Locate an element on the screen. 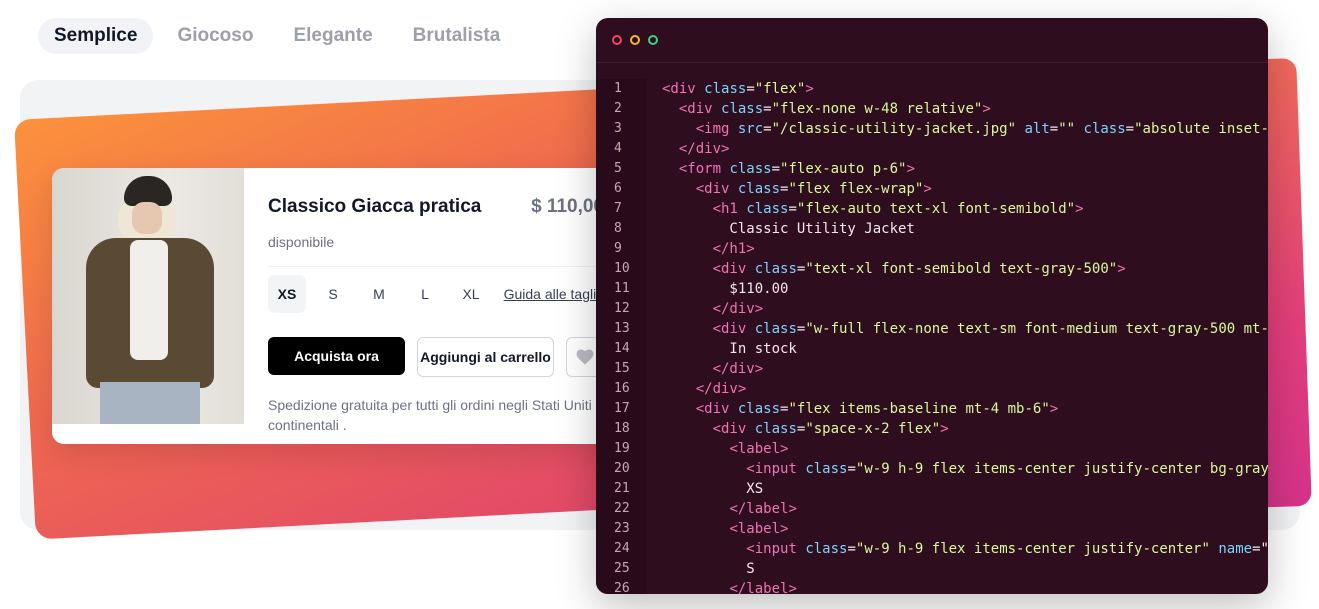 Image resolution: width=1319 pixels, height=609 pixels. product-price: $ 110,00 is located at coordinates (567, 206).